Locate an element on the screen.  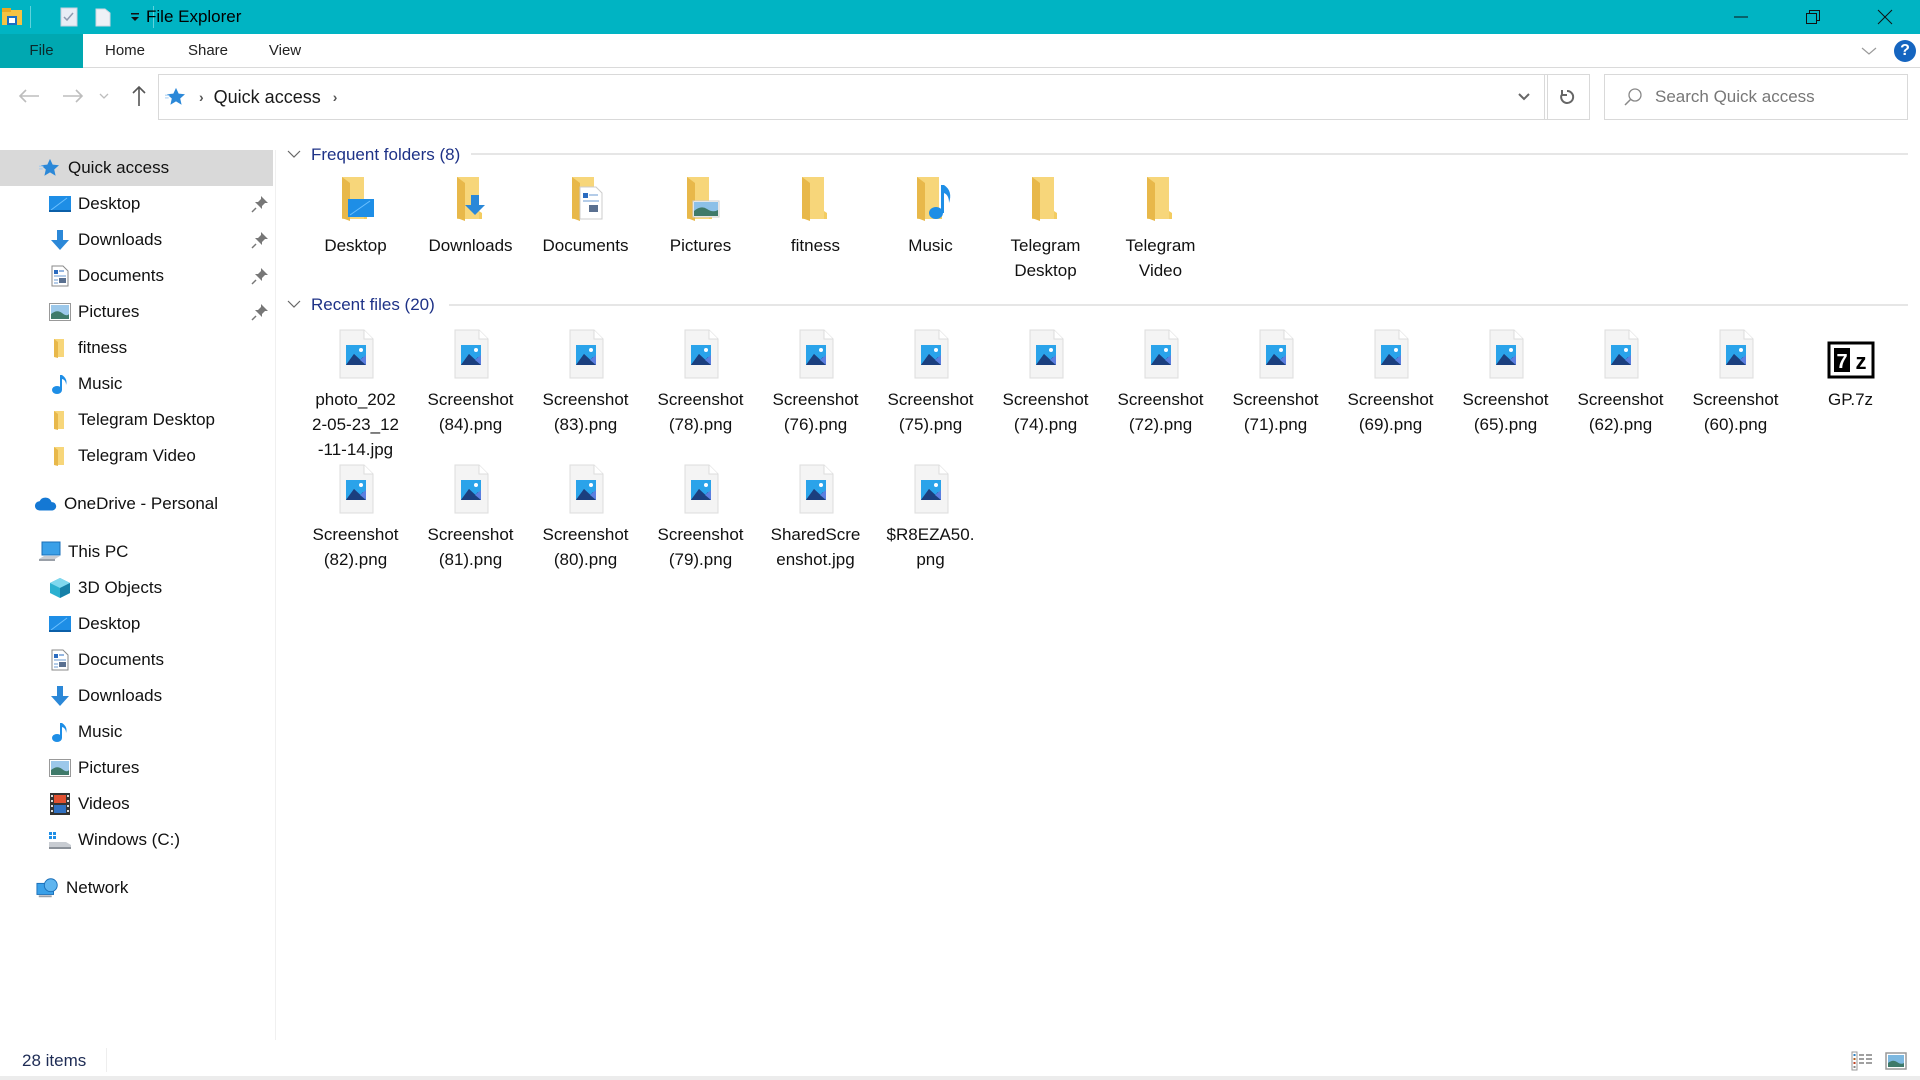
details-view-button is located at coordinates (1862, 1061).